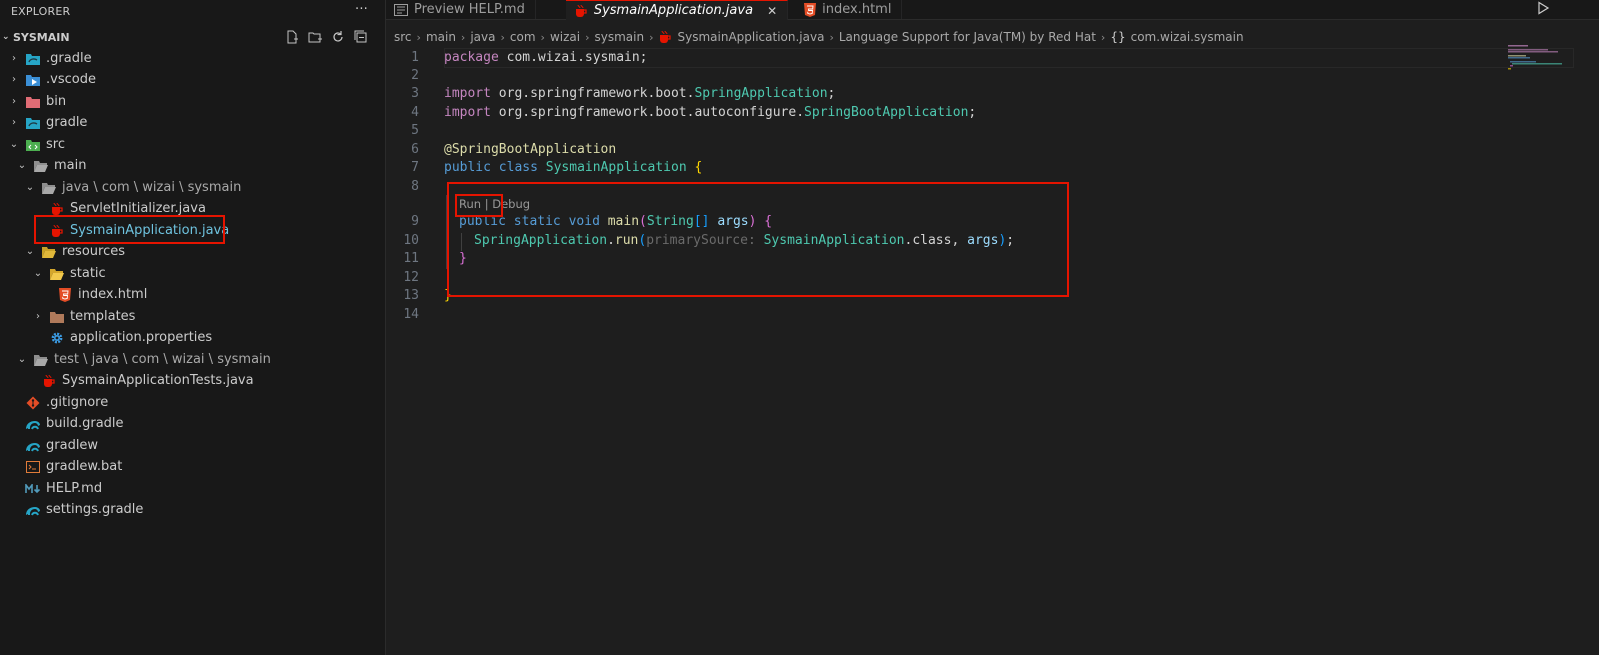 This screenshot has width=1599, height=655. Describe the element at coordinates (415, 149) in the screenshot. I see `line-number: 6` at that location.